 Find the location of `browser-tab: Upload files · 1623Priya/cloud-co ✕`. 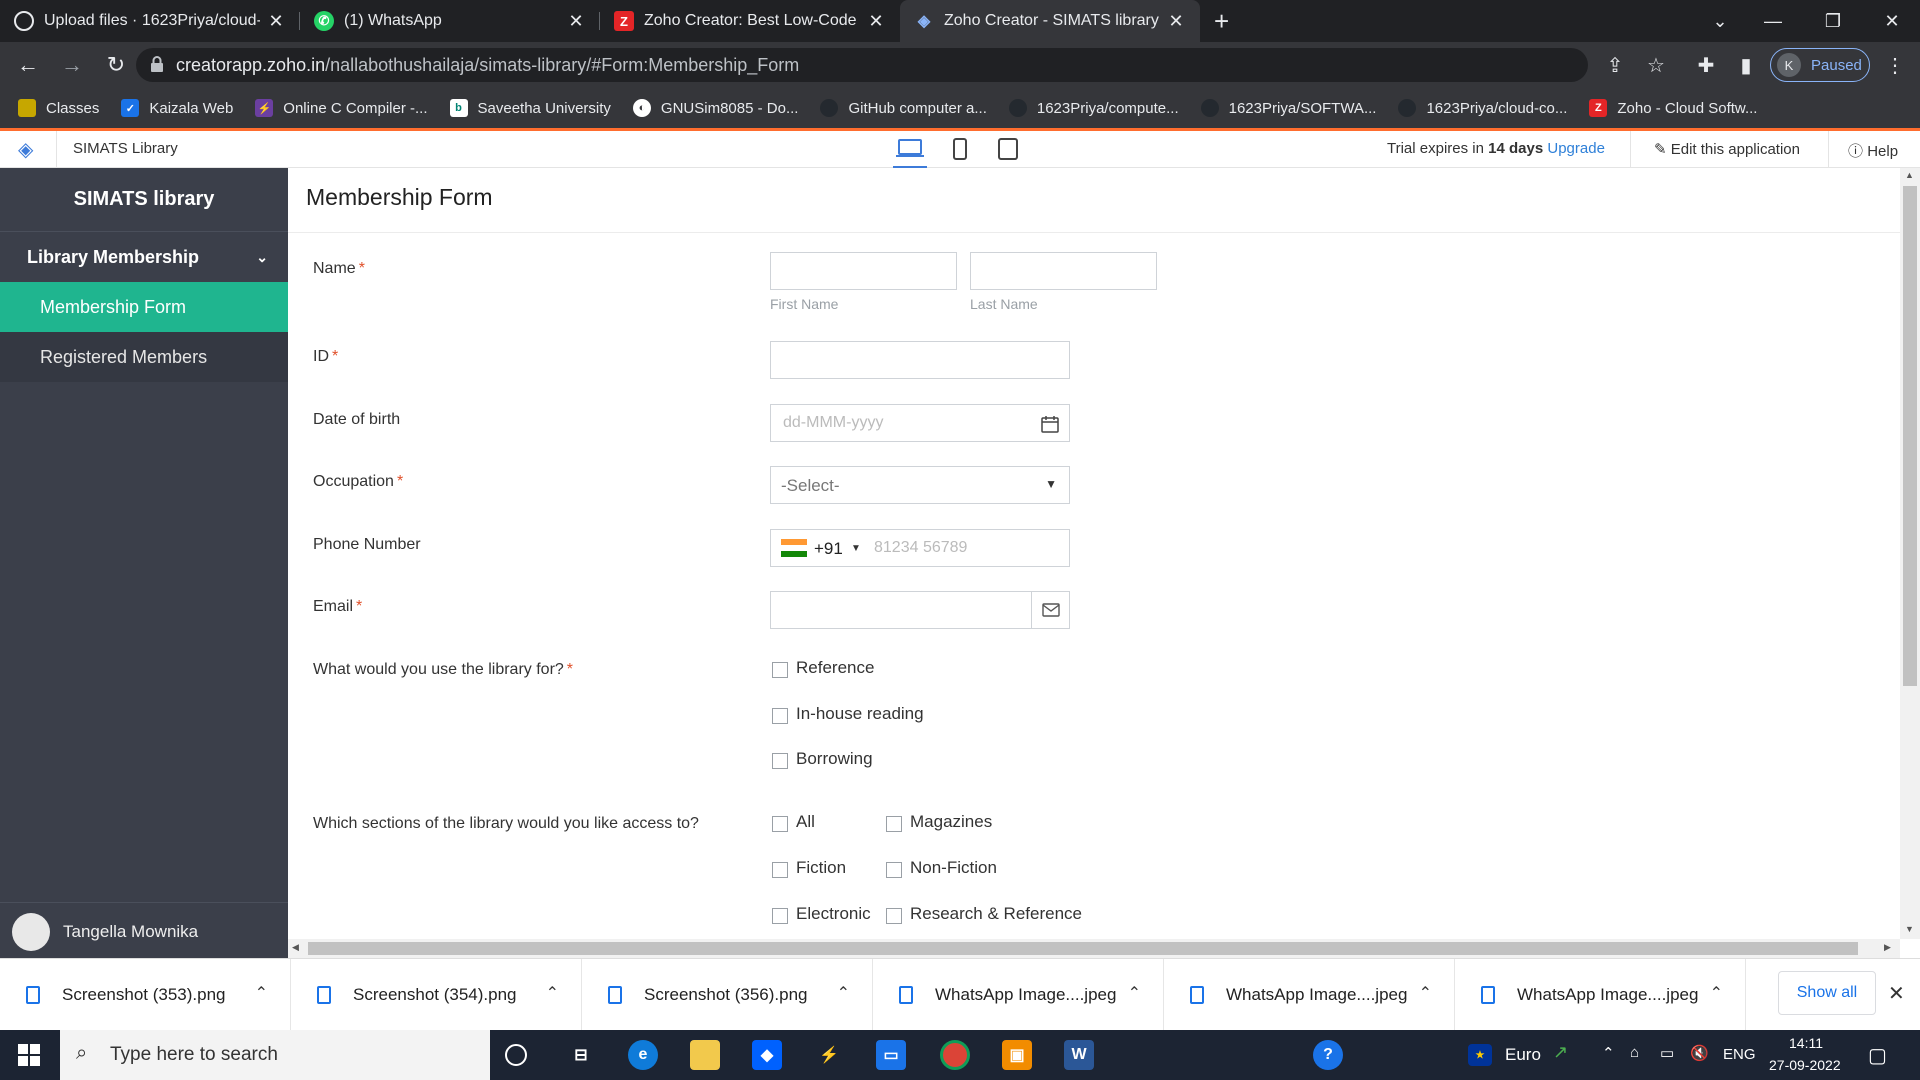

browser-tab: Upload files · 1623Priya/cloud-co ✕ is located at coordinates (150, 21).